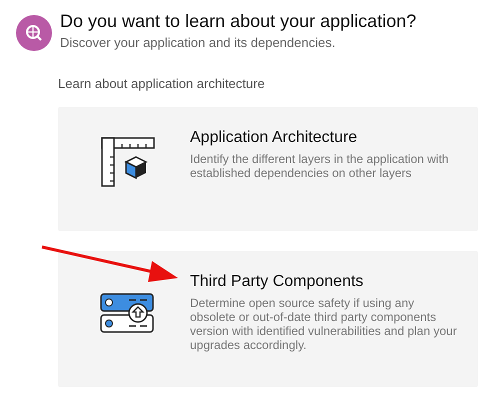 The width and height of the screenshot is (492, 404). I want to click on server-upload-icon, so click(128, 314).